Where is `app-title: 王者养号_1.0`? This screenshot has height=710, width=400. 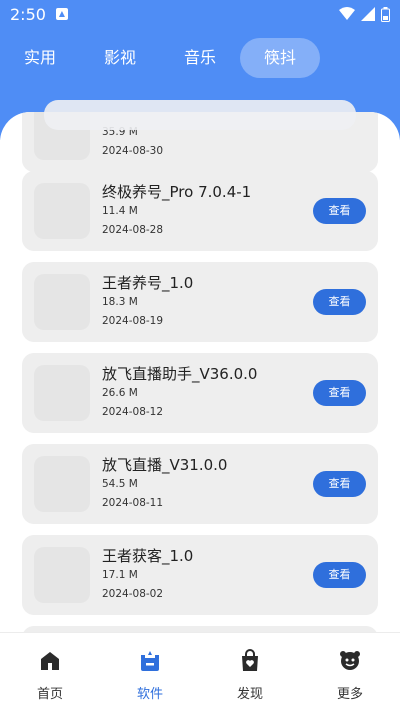
app-title: 王者养号_1.0 is located at coordinates (148, 283).